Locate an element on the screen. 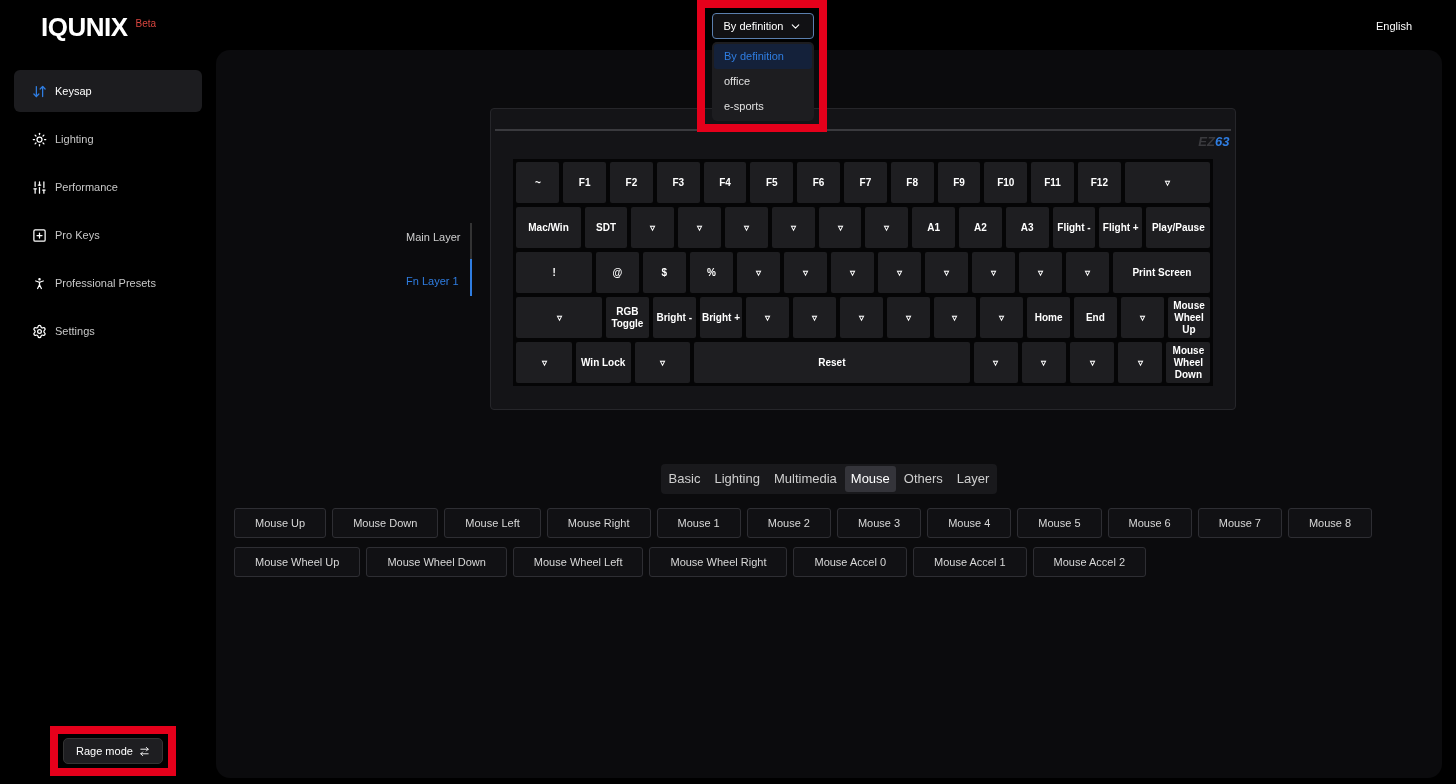 The height and width of the screenshot is (784, 1456). keycap: Home is located at coordinates (1048, 317).